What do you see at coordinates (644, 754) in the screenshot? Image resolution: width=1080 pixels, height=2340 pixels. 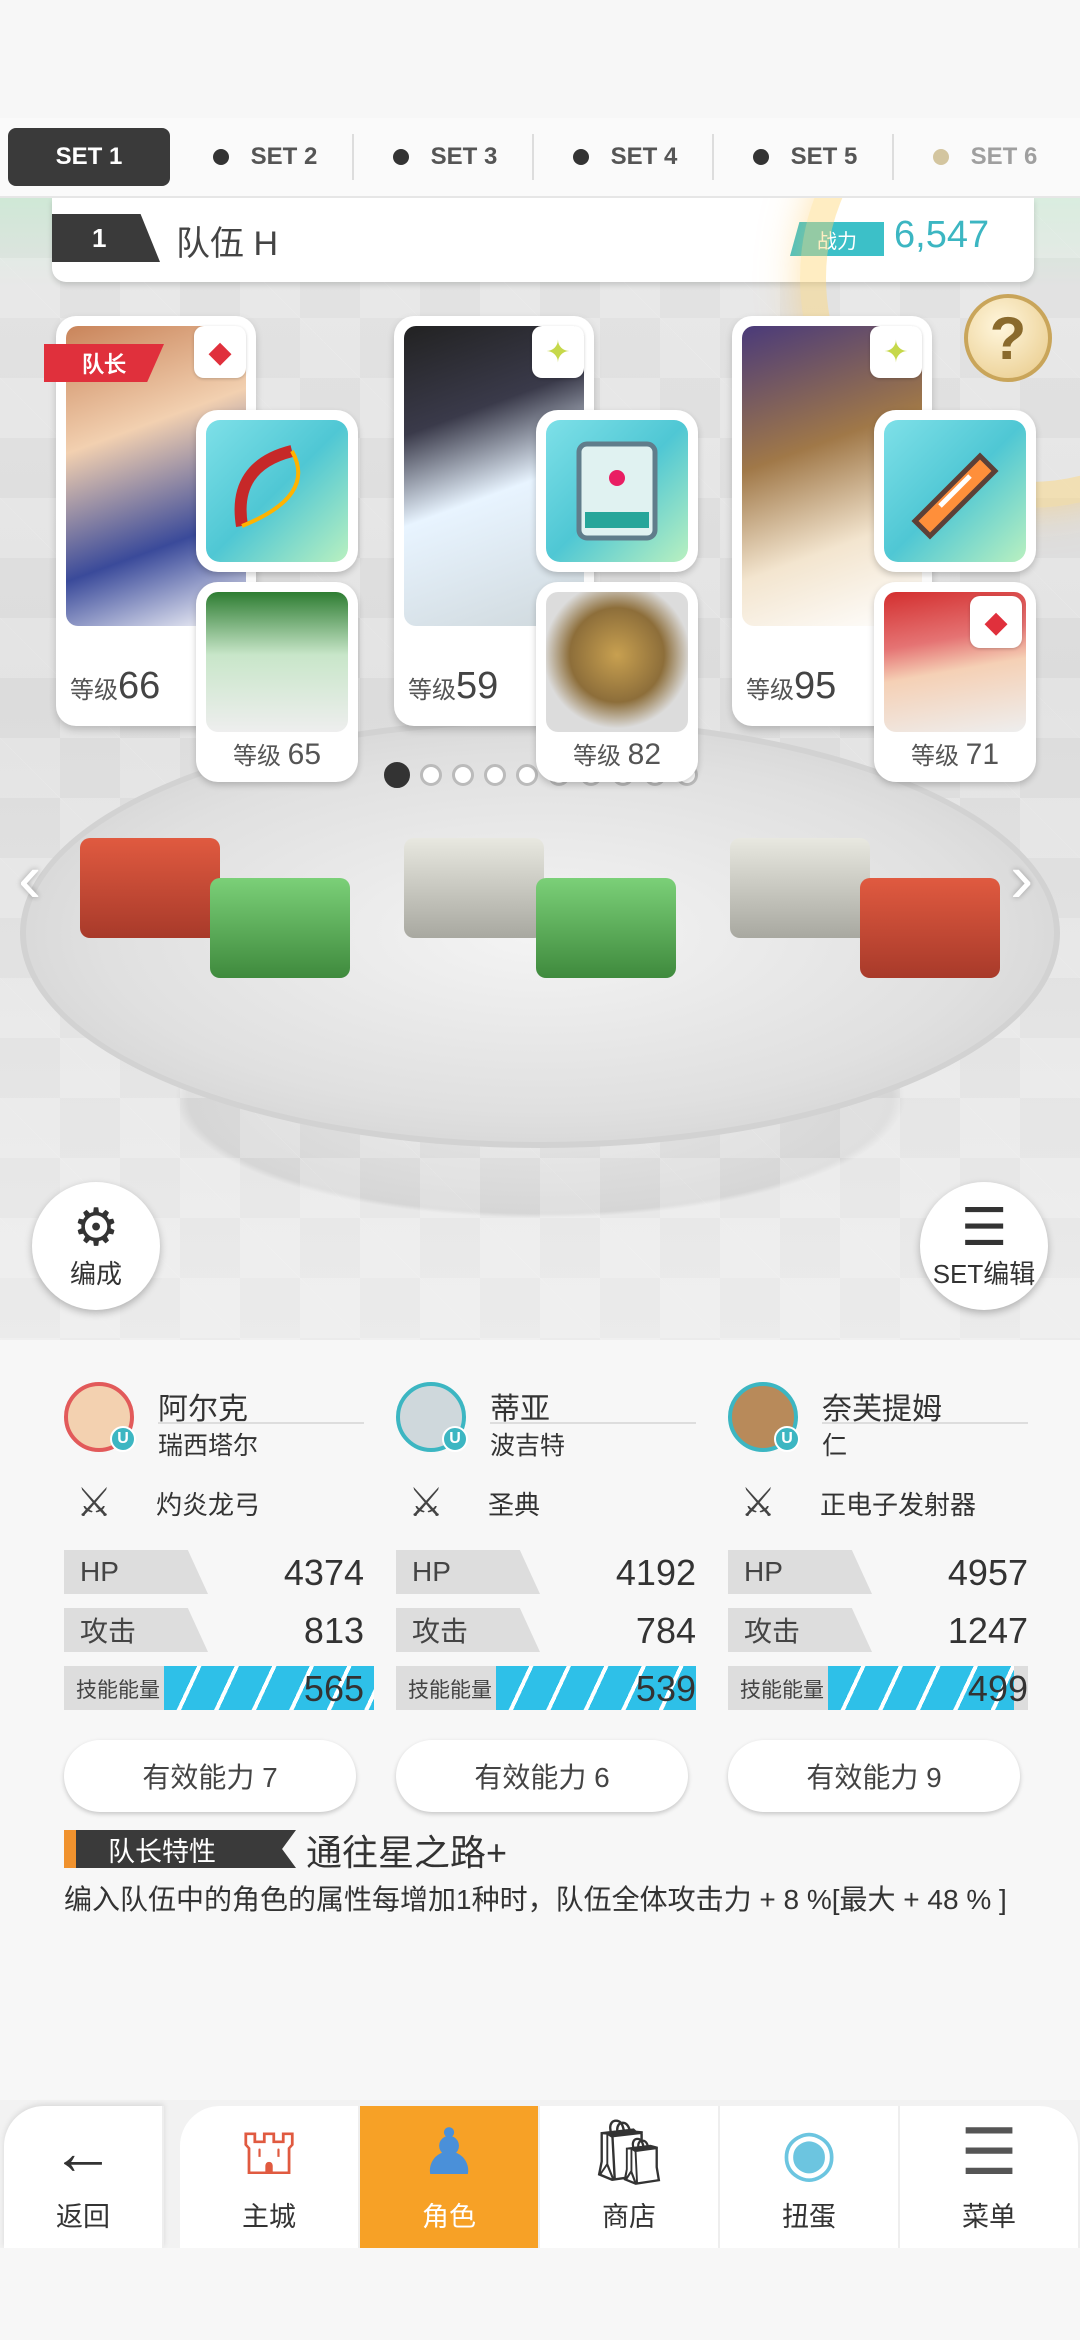 I see `level-value: 82` at bounding box center [644, 754].